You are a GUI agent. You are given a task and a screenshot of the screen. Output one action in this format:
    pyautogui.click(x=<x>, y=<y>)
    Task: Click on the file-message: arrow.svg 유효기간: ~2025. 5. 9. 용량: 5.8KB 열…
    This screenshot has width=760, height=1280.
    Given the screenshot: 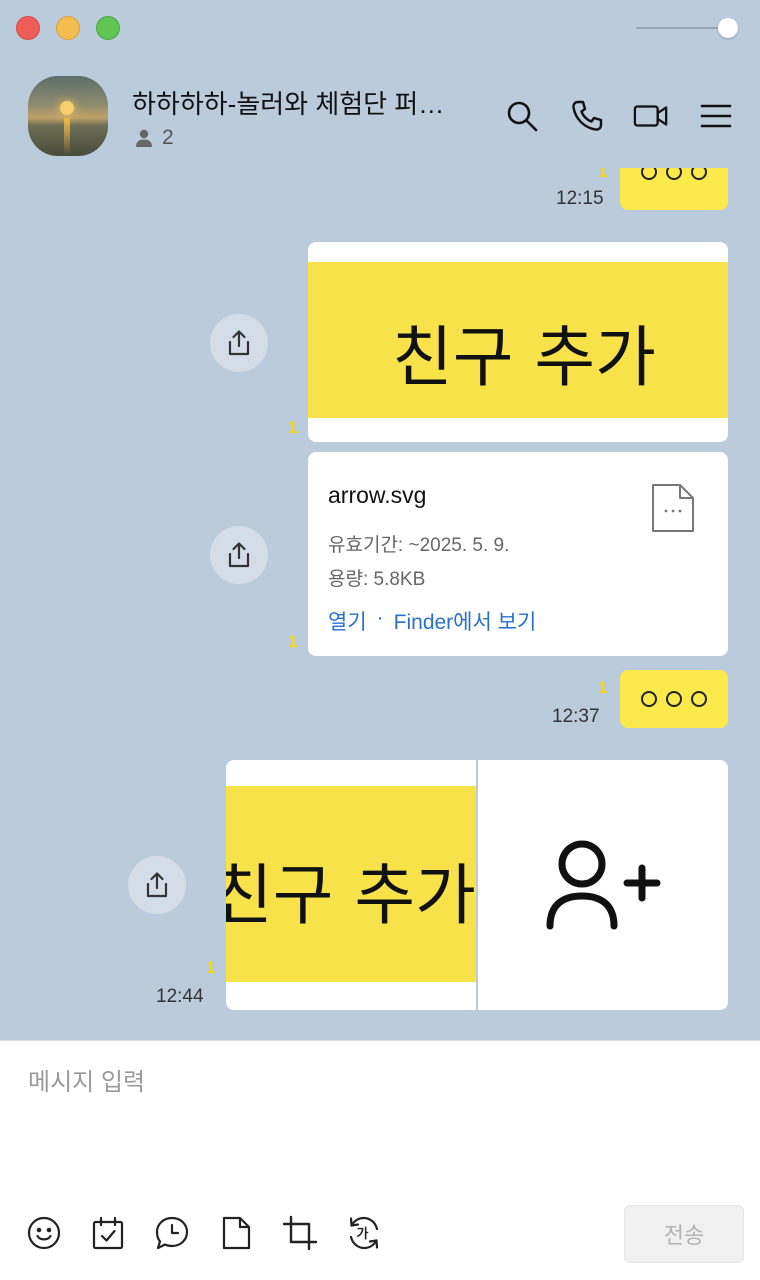 What is the action you would take?
    pyautogui.click(x=518, y=554)
    